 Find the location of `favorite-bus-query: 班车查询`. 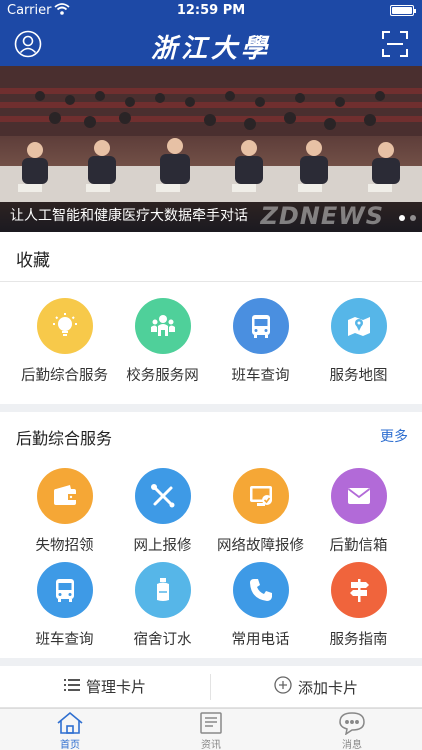

favorite-bus-query: 班车查询 is located at coordinates (260, 341).